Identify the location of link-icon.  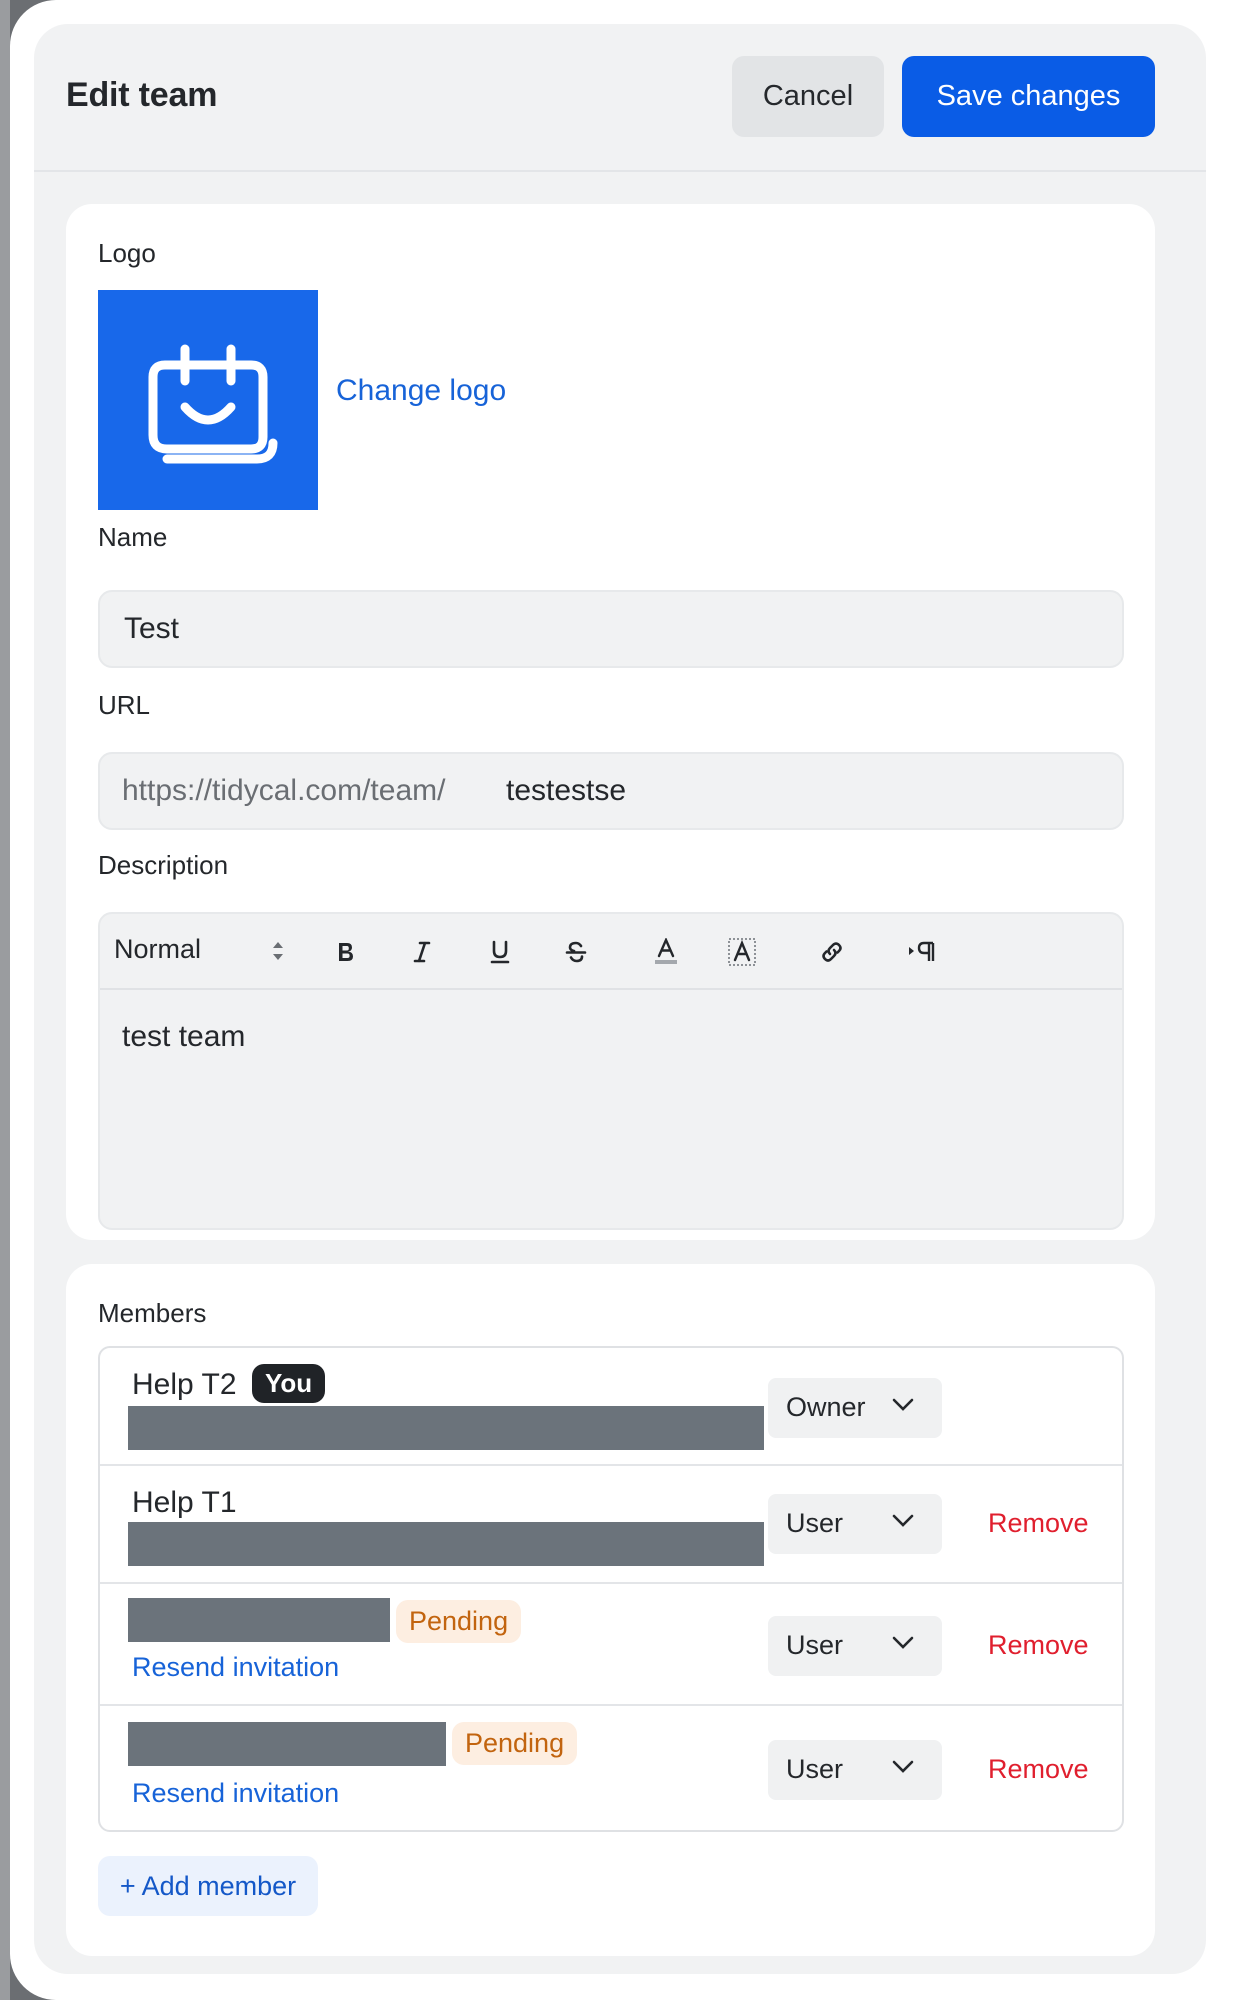
(832, 952).